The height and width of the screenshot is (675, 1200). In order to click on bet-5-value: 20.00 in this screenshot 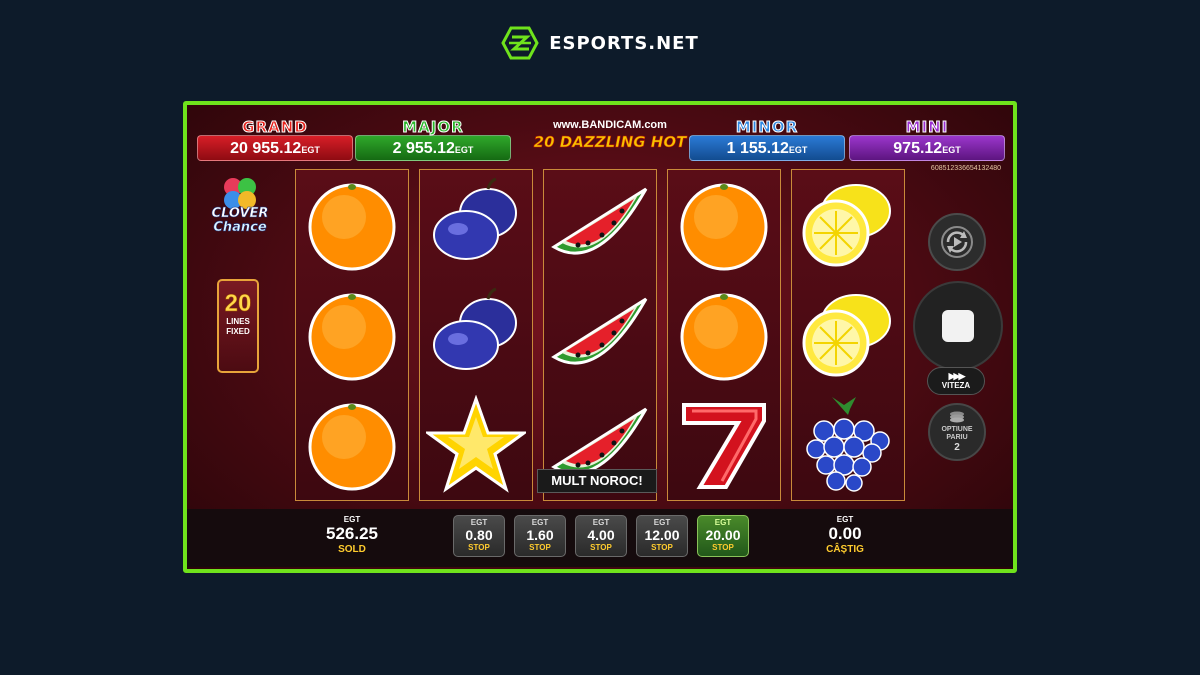, I will do `click(723, 535)`.